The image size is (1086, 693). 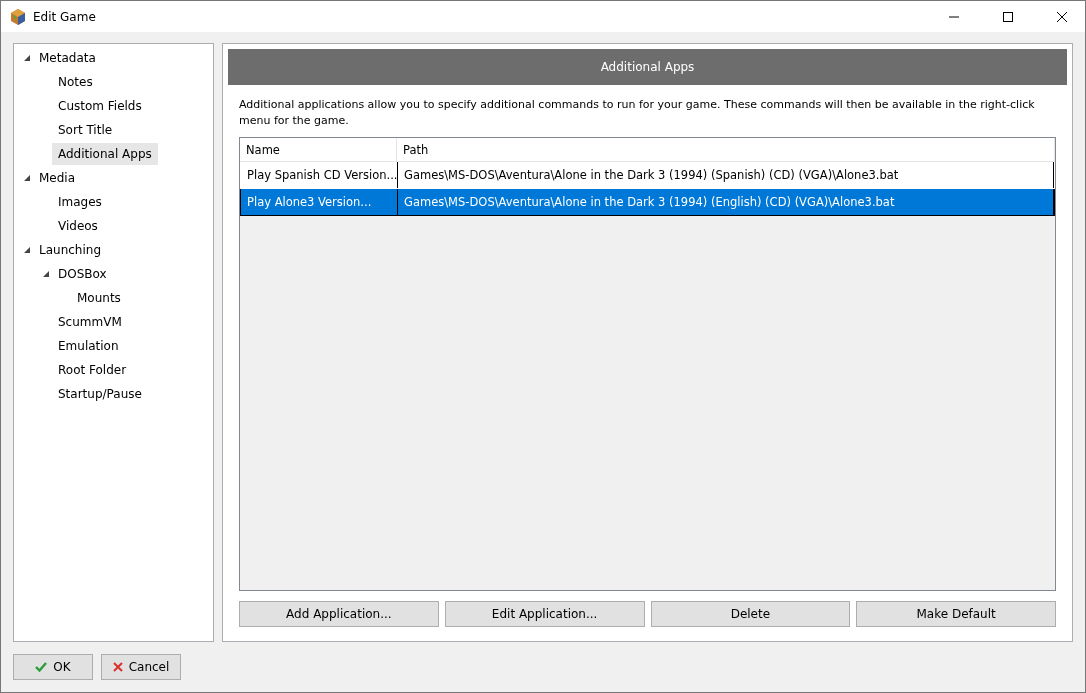 I want to click on tree-item: Root Folder, so click(x=92, y=370).